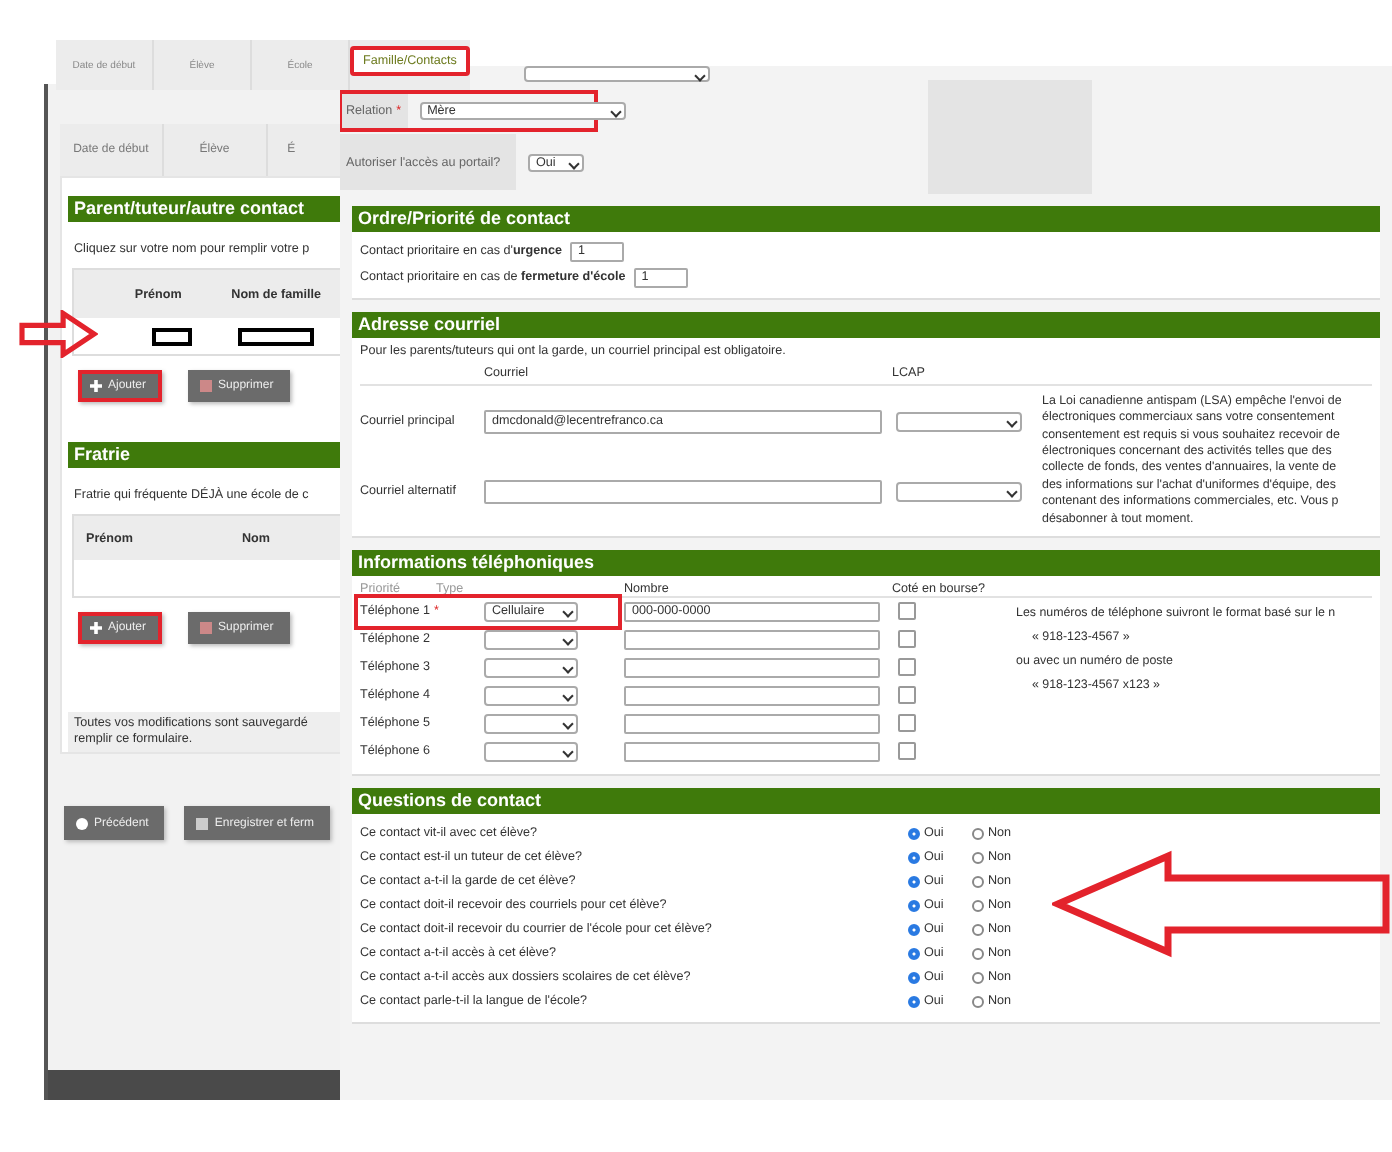 The width and height of the screenshot is (1392, 1152). Describe the element at coordinates (866, 219) in the screenshot. I see `section-header: Ordre/Priorité de contact` at that location.